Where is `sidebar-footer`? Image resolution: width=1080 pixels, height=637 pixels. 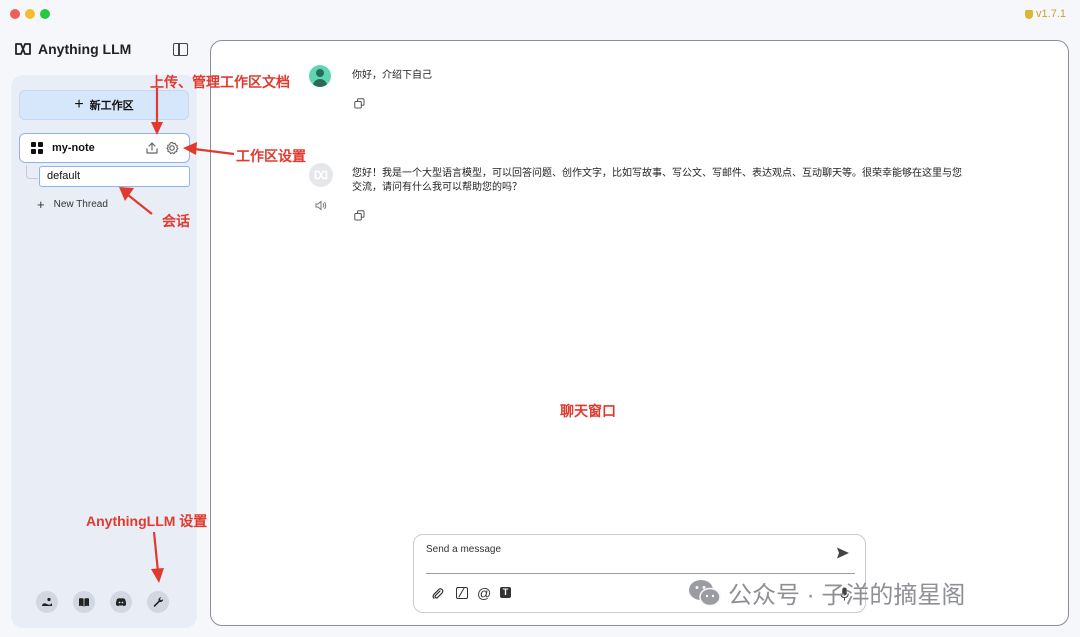
sidebar-footer is located at coordinates (102, 602).